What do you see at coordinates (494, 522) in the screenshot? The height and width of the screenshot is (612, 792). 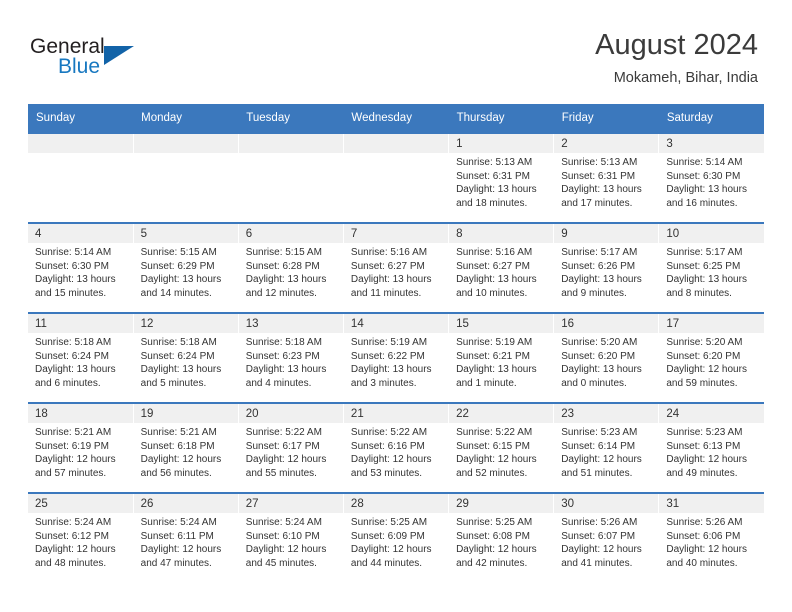 I see `sunrise-time: Sunrise: 5:25 AM` at bounding box center [494, 522].